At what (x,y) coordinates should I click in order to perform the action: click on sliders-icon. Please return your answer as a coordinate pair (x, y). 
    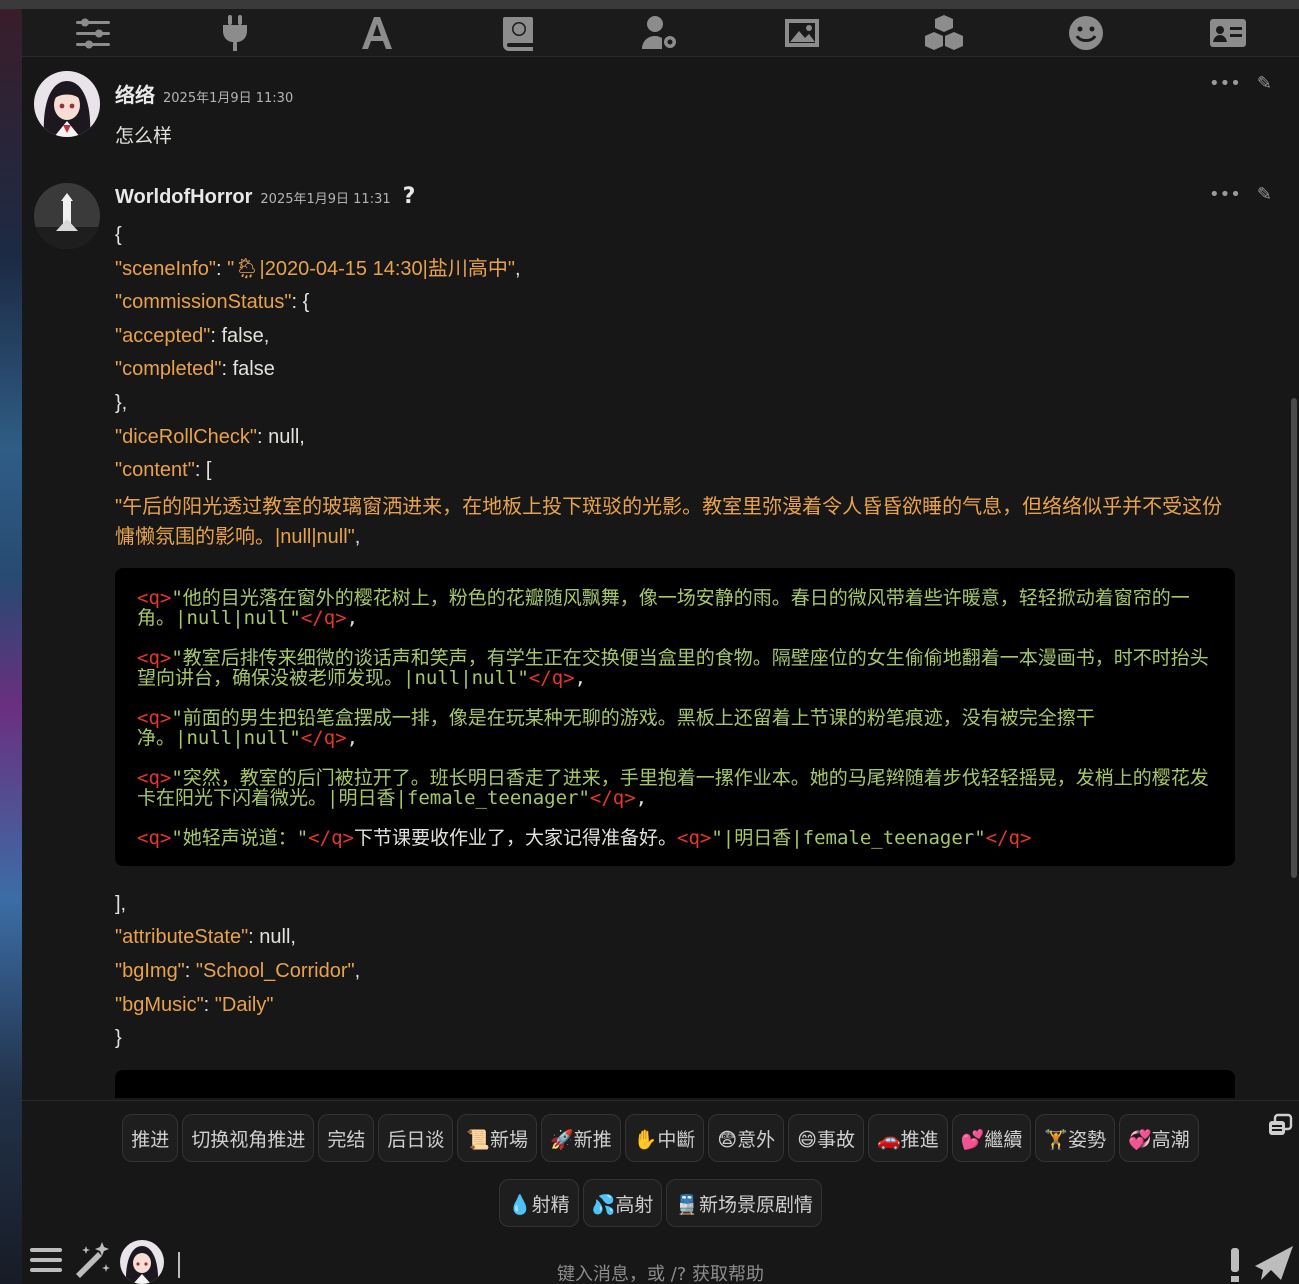
    Looking at the image, I should click on (93, 33).